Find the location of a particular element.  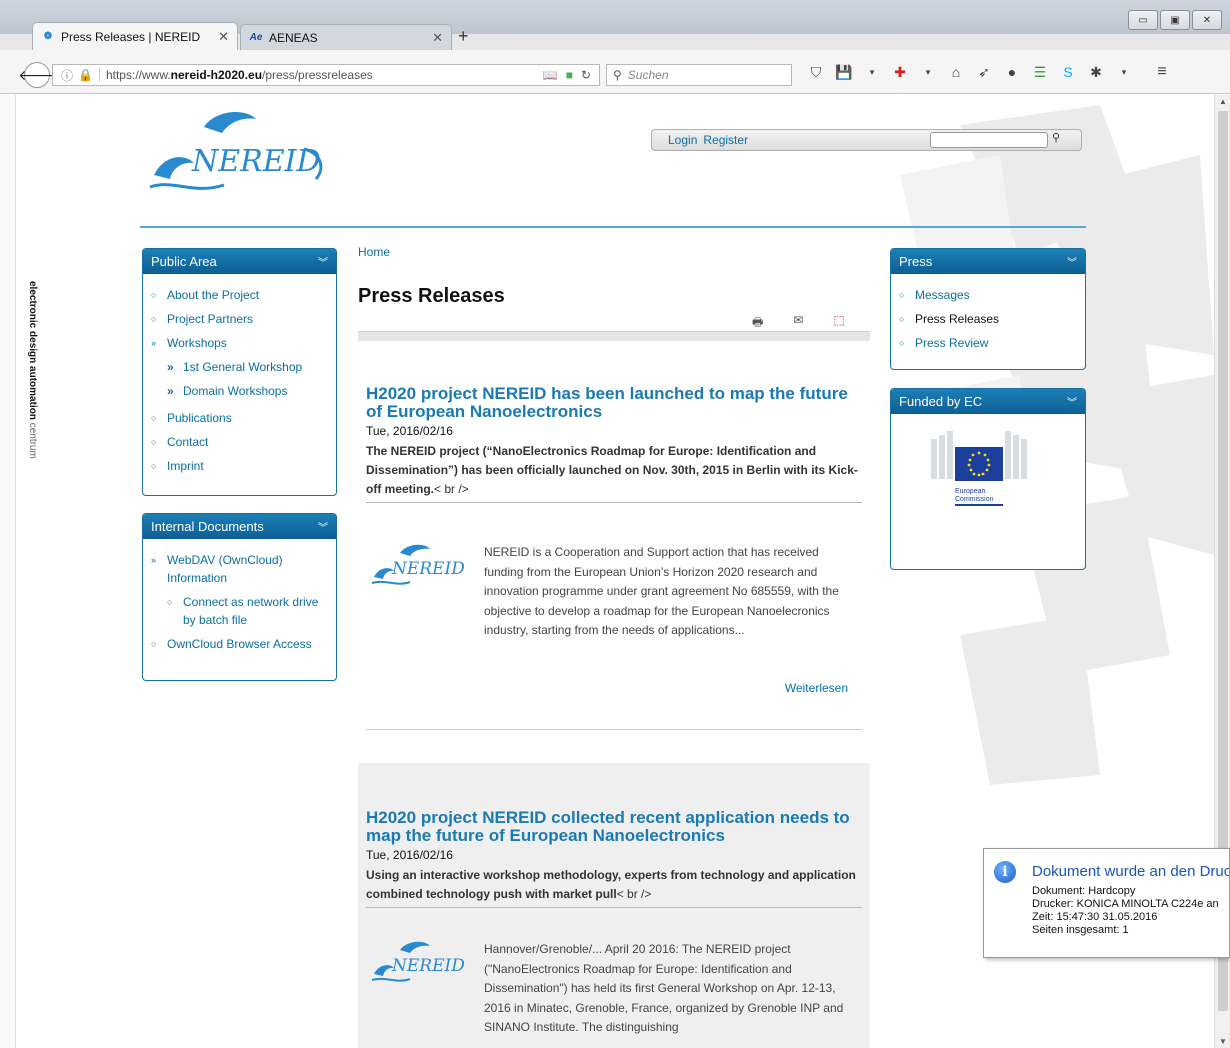

tab-label: Press Releases | NEREID is located at coordinates (131, 36).